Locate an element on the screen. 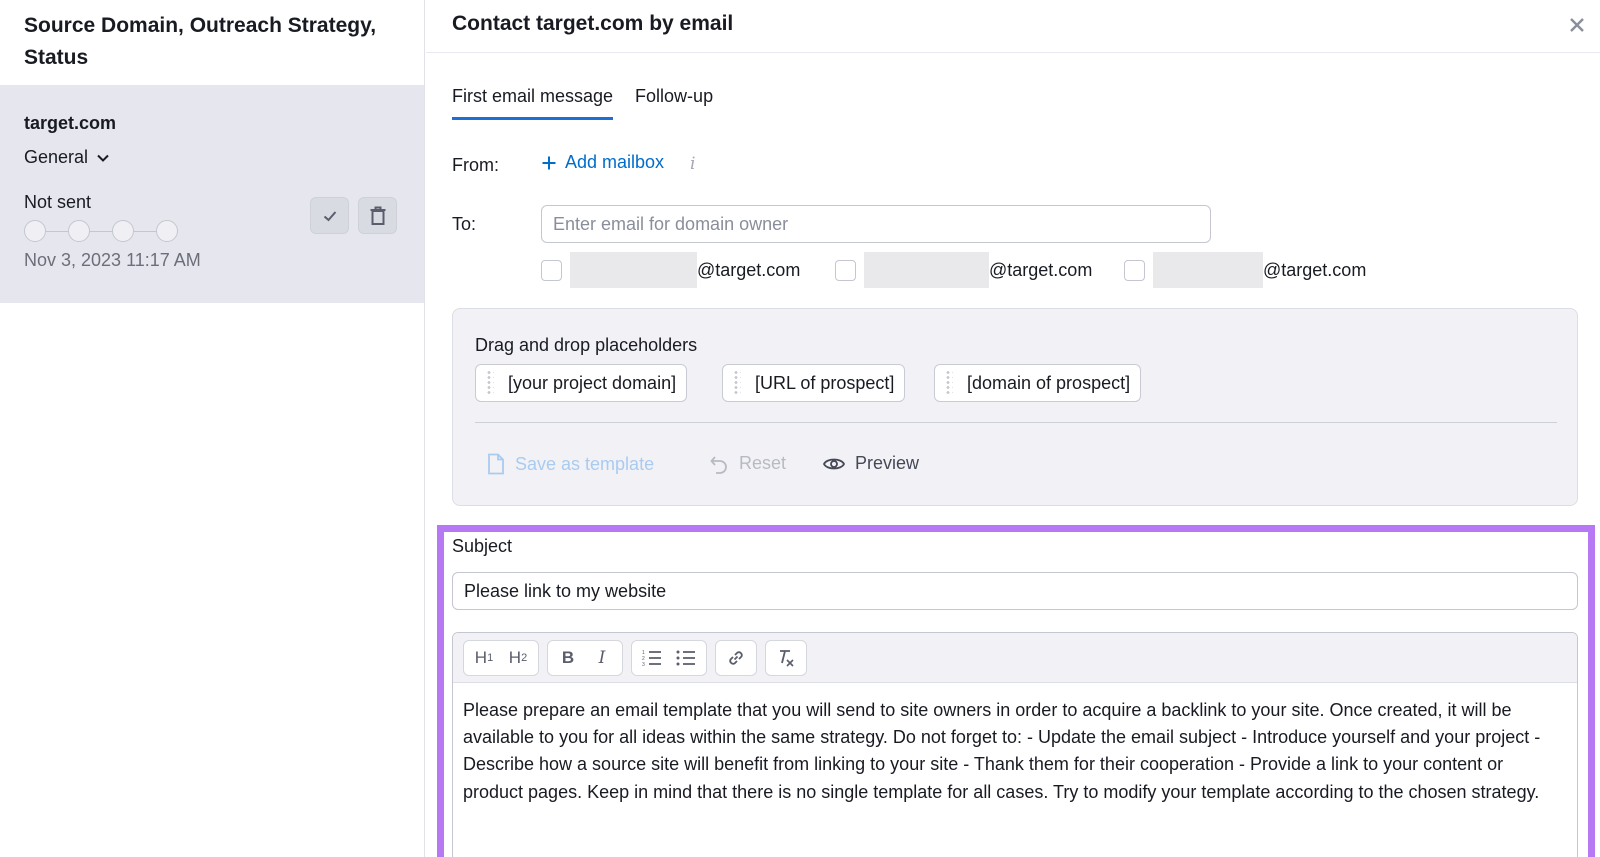 This screenshot has width=1600, height=857. check-icon is located at coordinates (329, 215).